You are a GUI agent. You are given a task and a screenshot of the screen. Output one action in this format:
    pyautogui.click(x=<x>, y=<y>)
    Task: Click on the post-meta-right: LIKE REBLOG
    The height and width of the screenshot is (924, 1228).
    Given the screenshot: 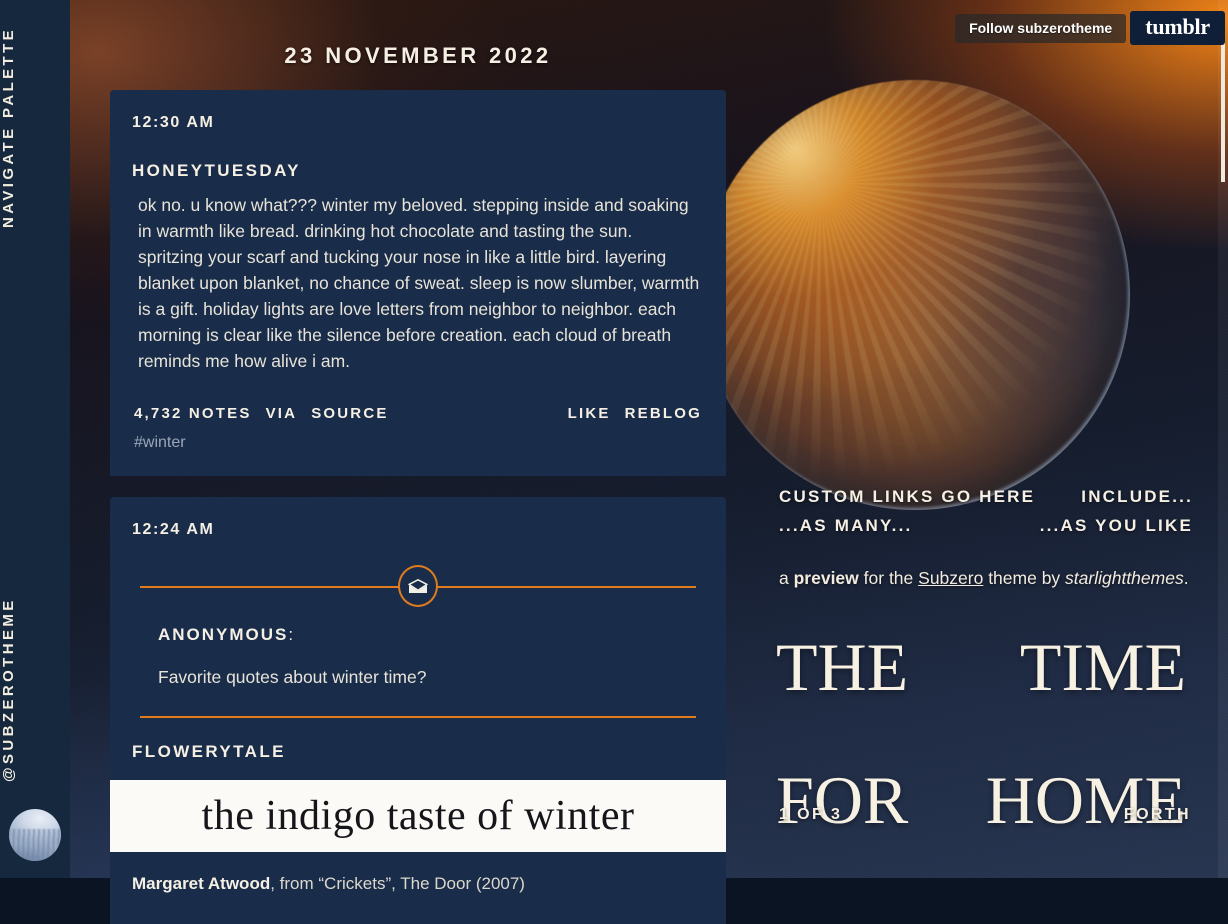 What is the action you would take?
    pyautogui.click(x=635, y=413)
    